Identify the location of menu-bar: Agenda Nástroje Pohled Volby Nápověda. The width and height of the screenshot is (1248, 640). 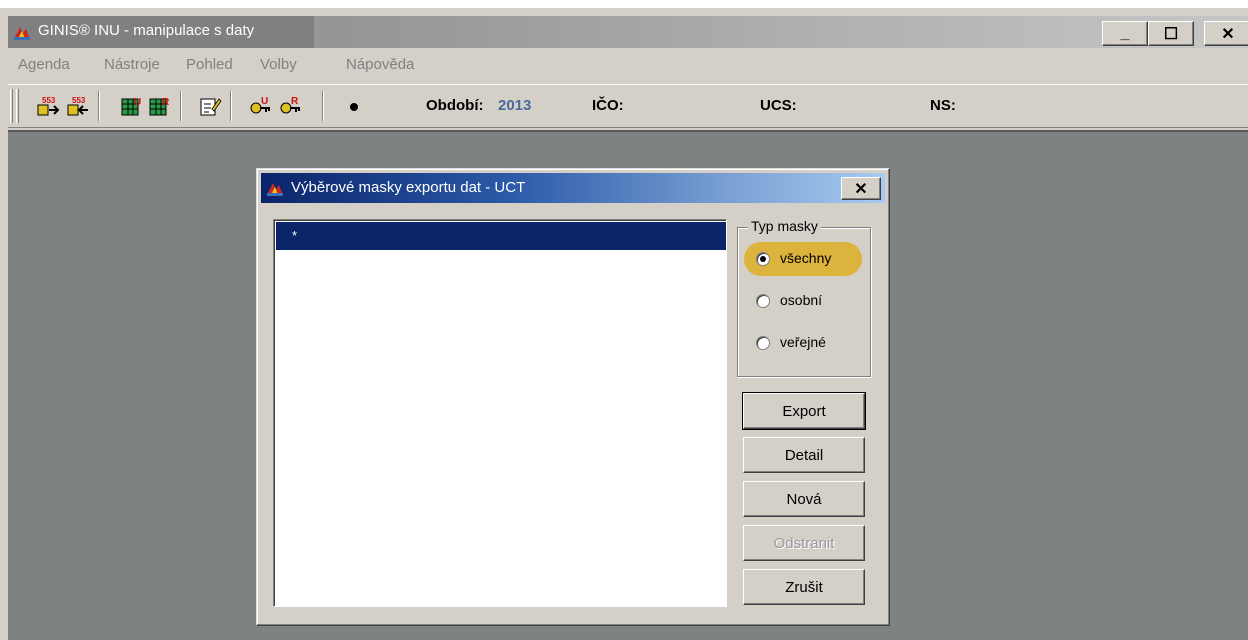
(628, 65).